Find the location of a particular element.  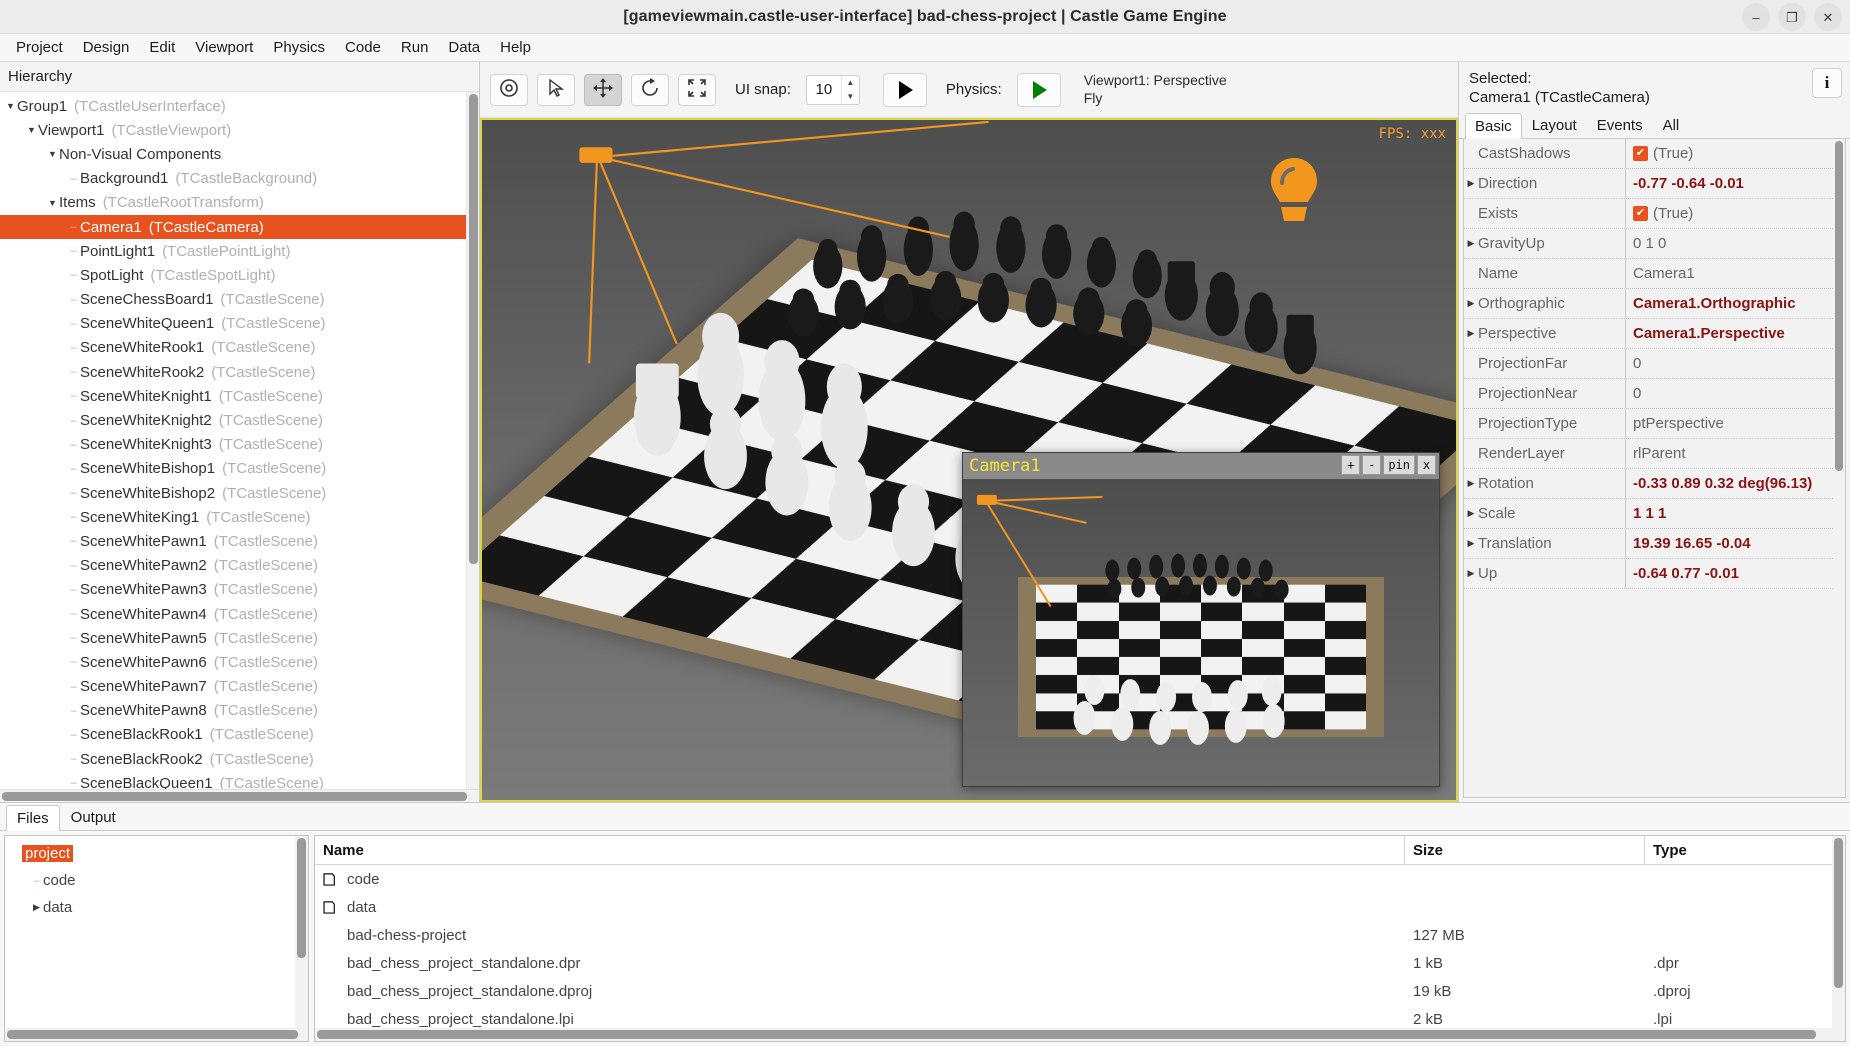

menu-item-viewport: Viewport is located at coordinates (224, 47).